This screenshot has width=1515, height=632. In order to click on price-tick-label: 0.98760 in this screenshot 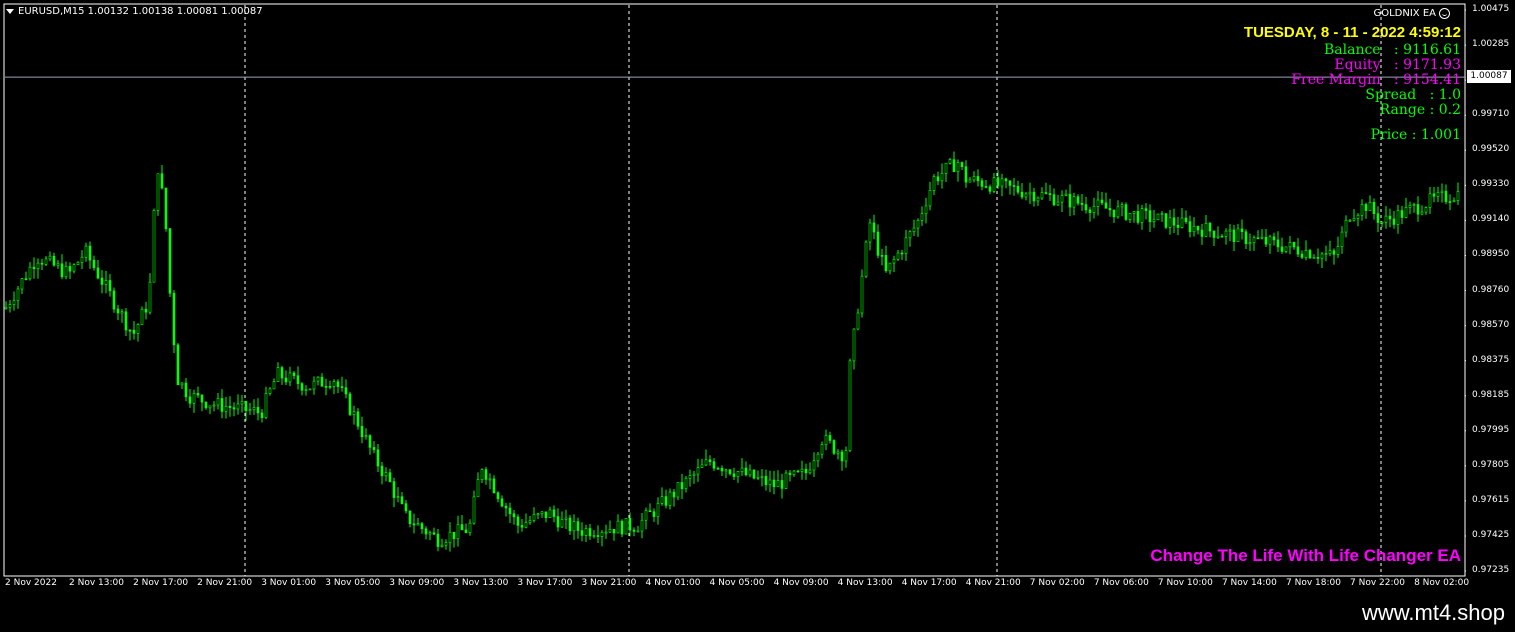, I will do `click(1491, 289)`.